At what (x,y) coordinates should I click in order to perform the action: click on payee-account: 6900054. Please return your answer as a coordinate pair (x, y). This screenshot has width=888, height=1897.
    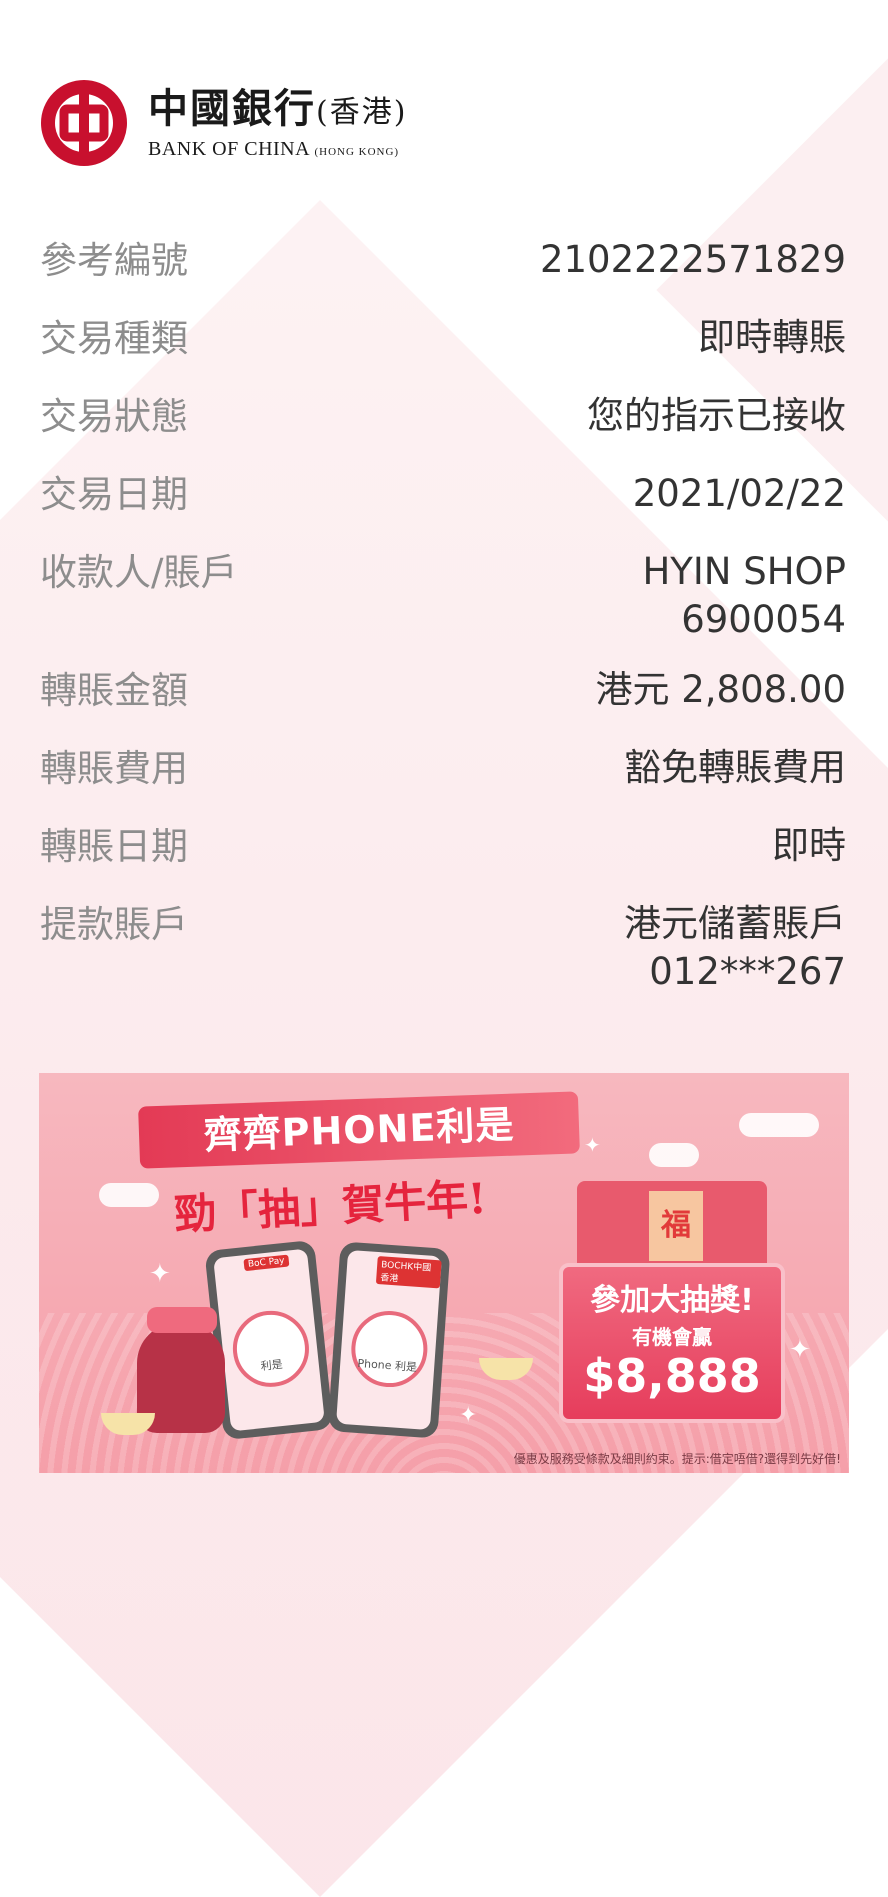
    Looking at the image, I should click on (763, 619).